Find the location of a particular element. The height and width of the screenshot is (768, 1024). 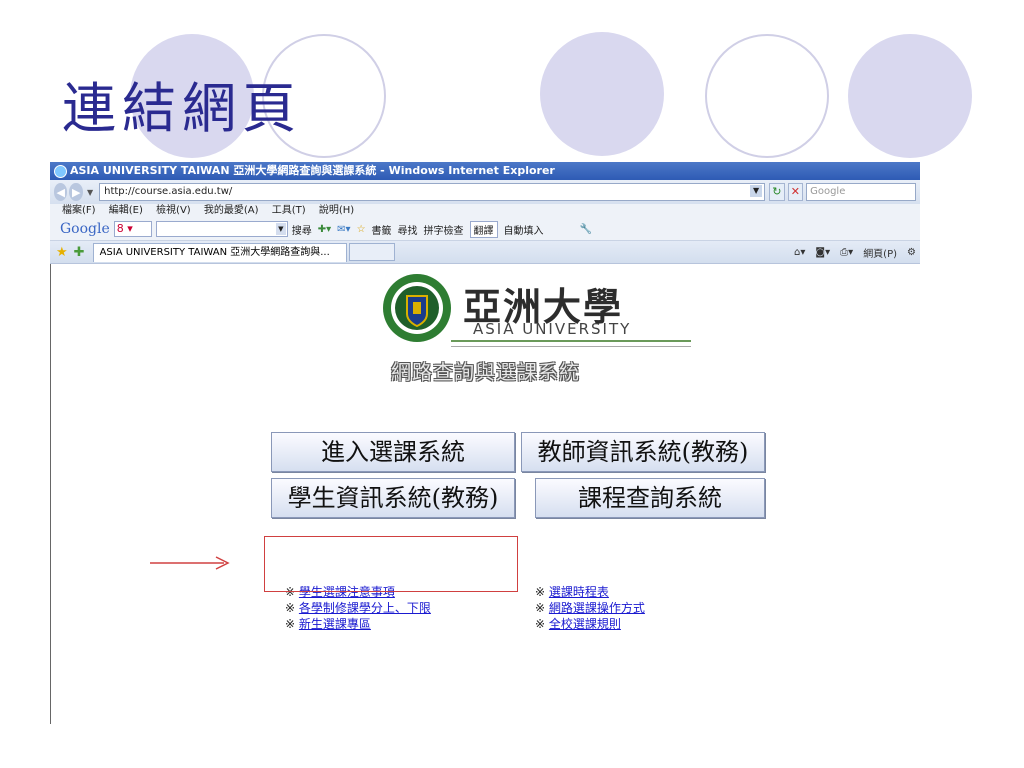

print-icon: ⎙▾ is located at coordinates (846, 252).